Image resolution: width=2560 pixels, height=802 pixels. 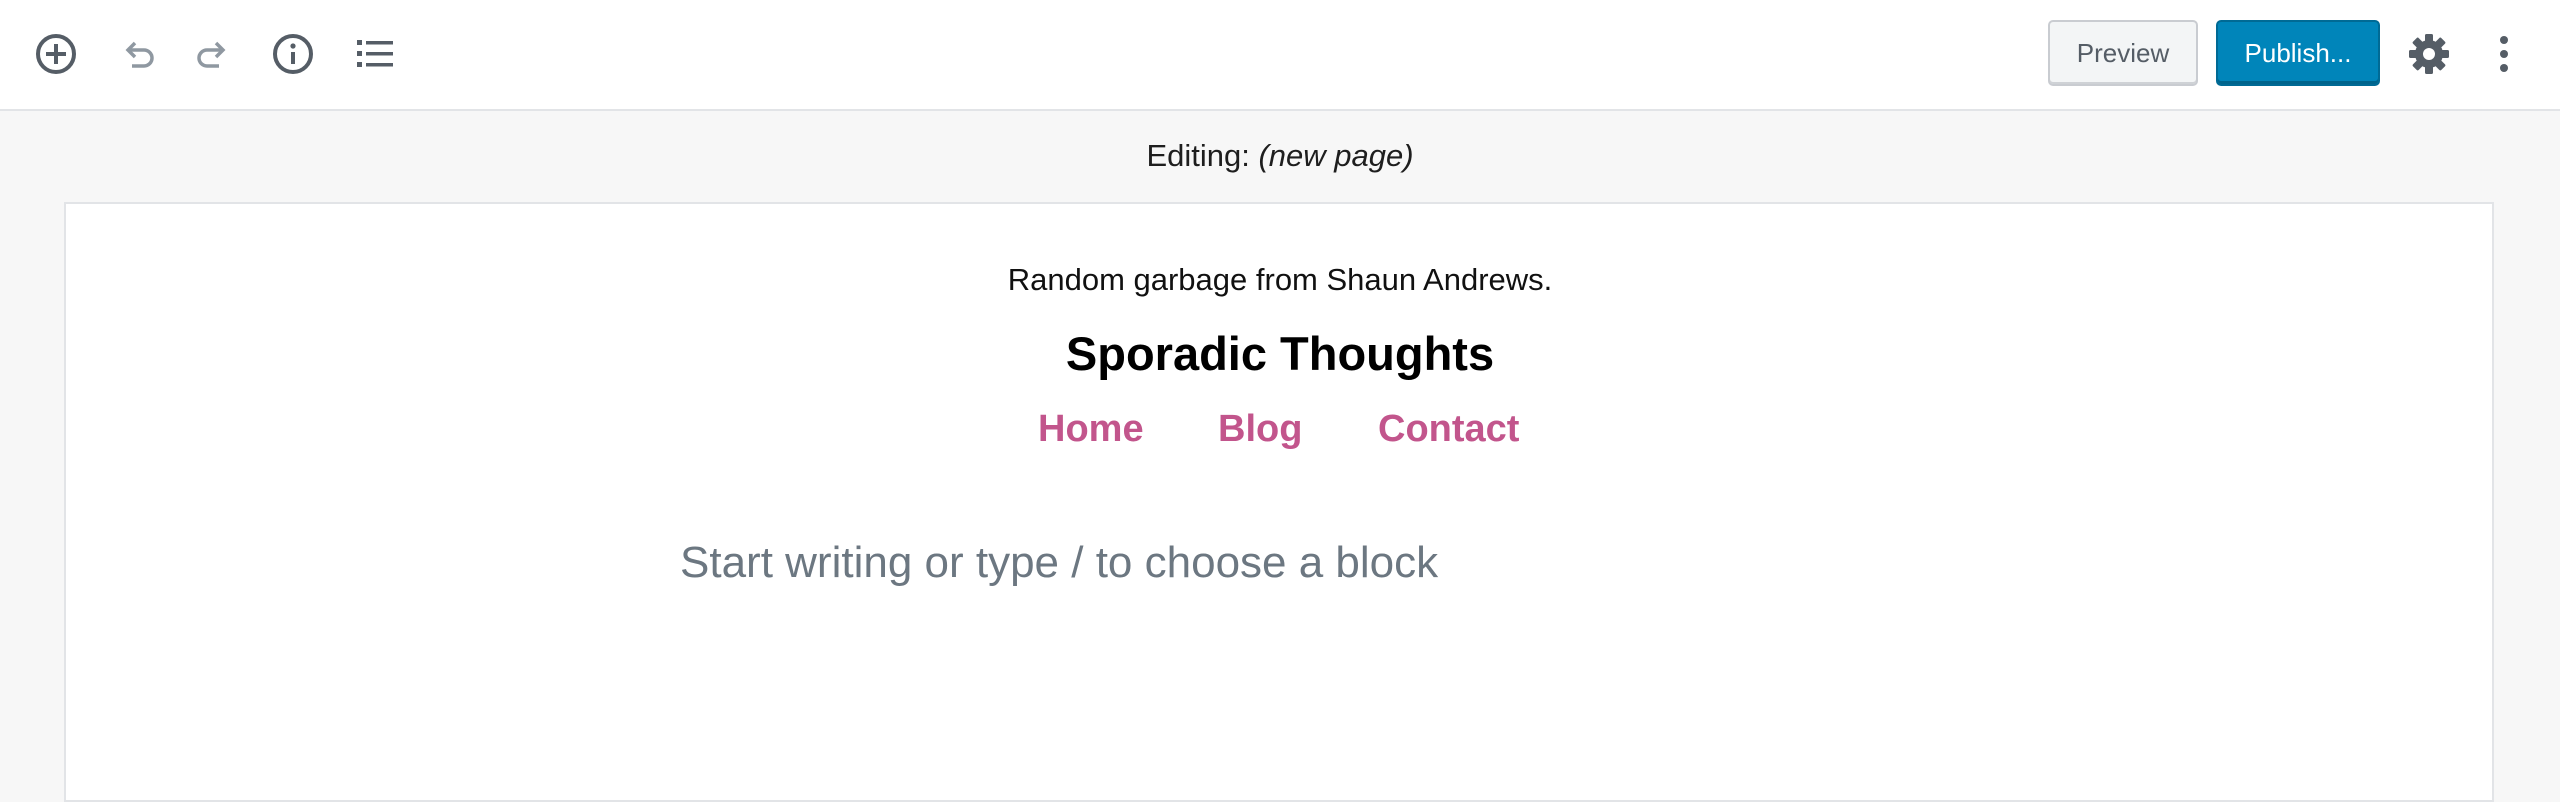 I want to click on list-icon, so click(x=375, y=54).